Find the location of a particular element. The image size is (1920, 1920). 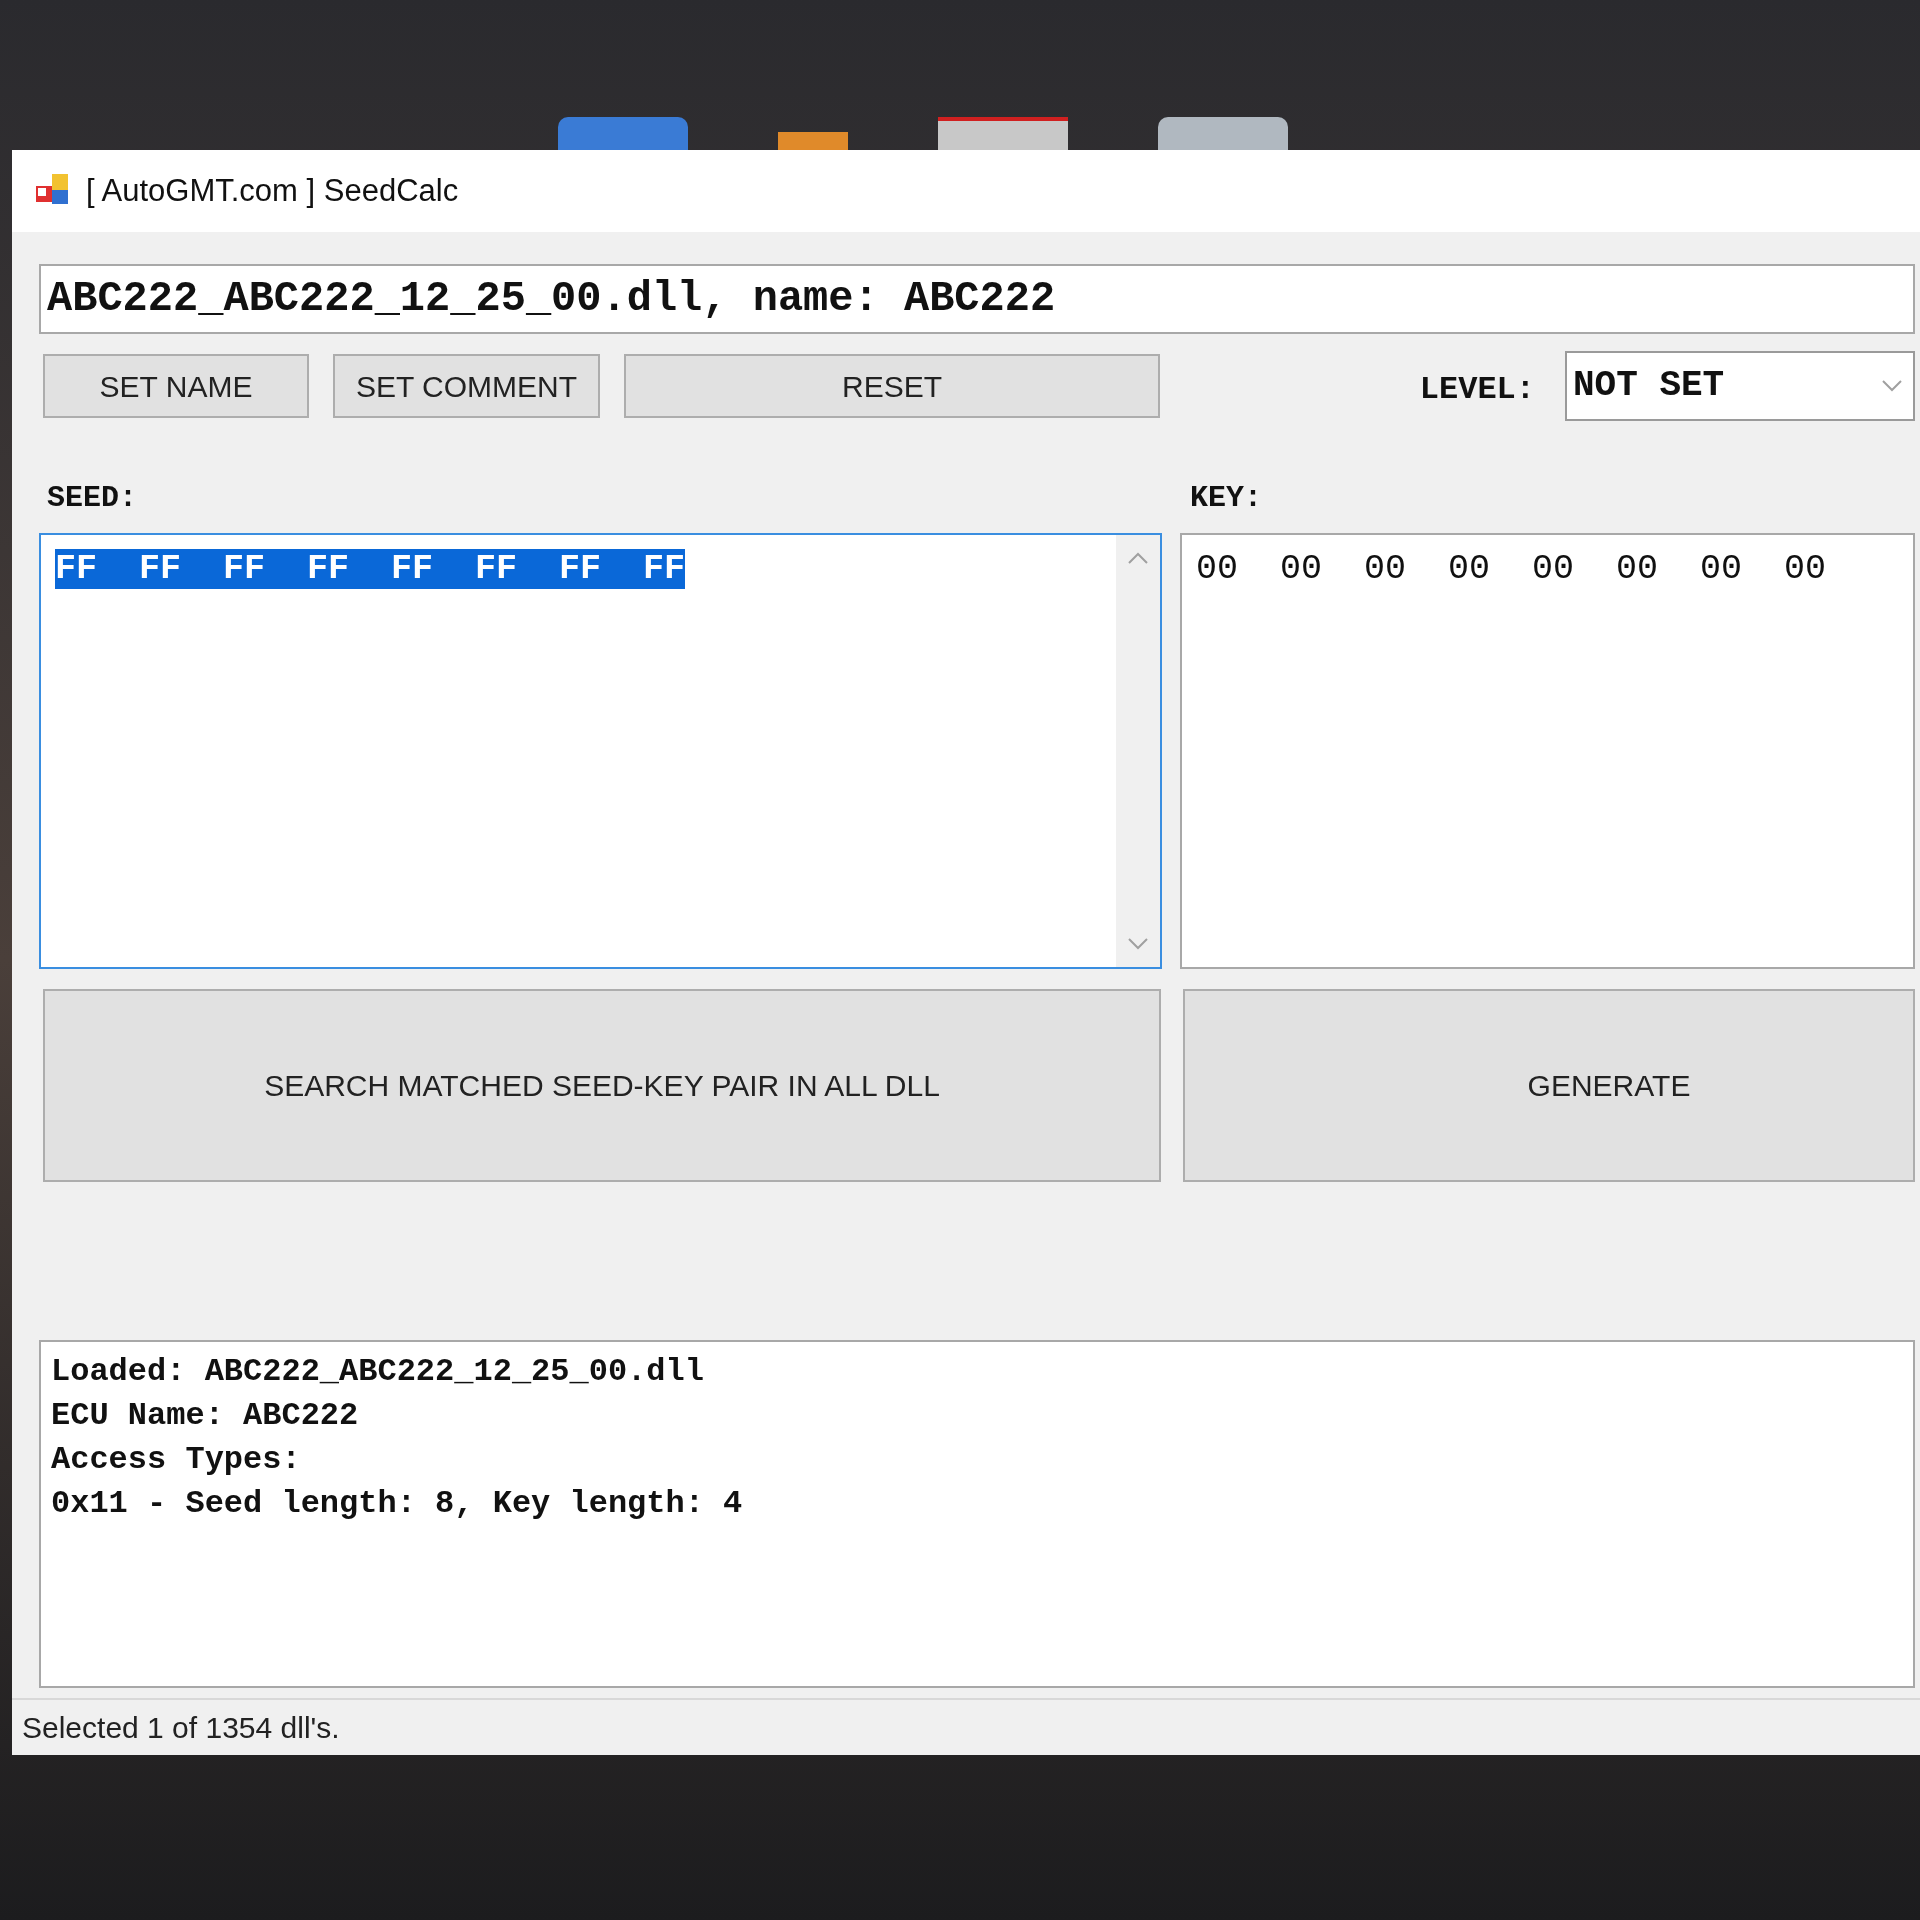

action-button: GENERATE is located at coordinates (1549, 1085).